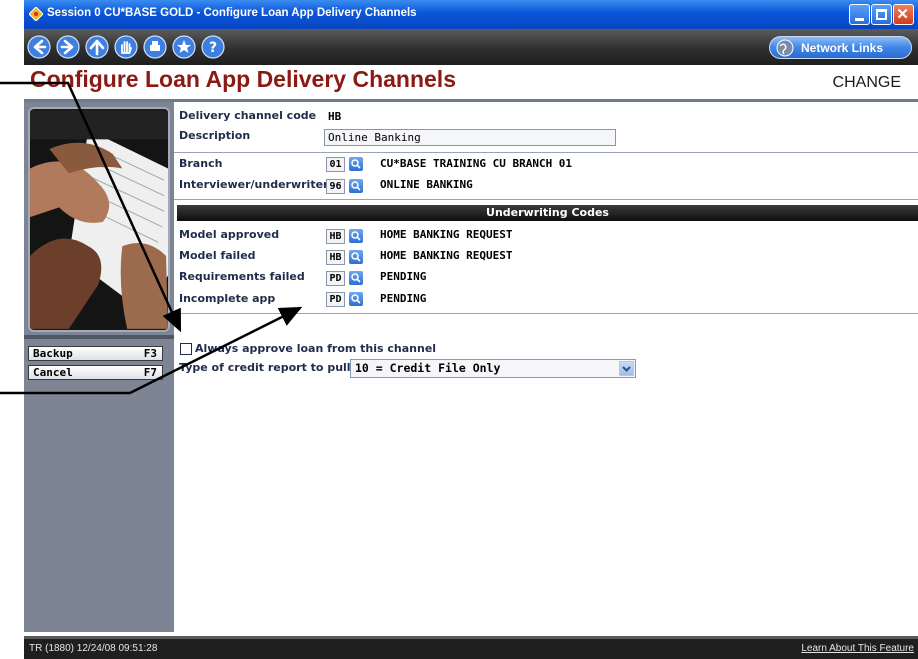  I want to click on branch-lookup-button, so click(356, 164).